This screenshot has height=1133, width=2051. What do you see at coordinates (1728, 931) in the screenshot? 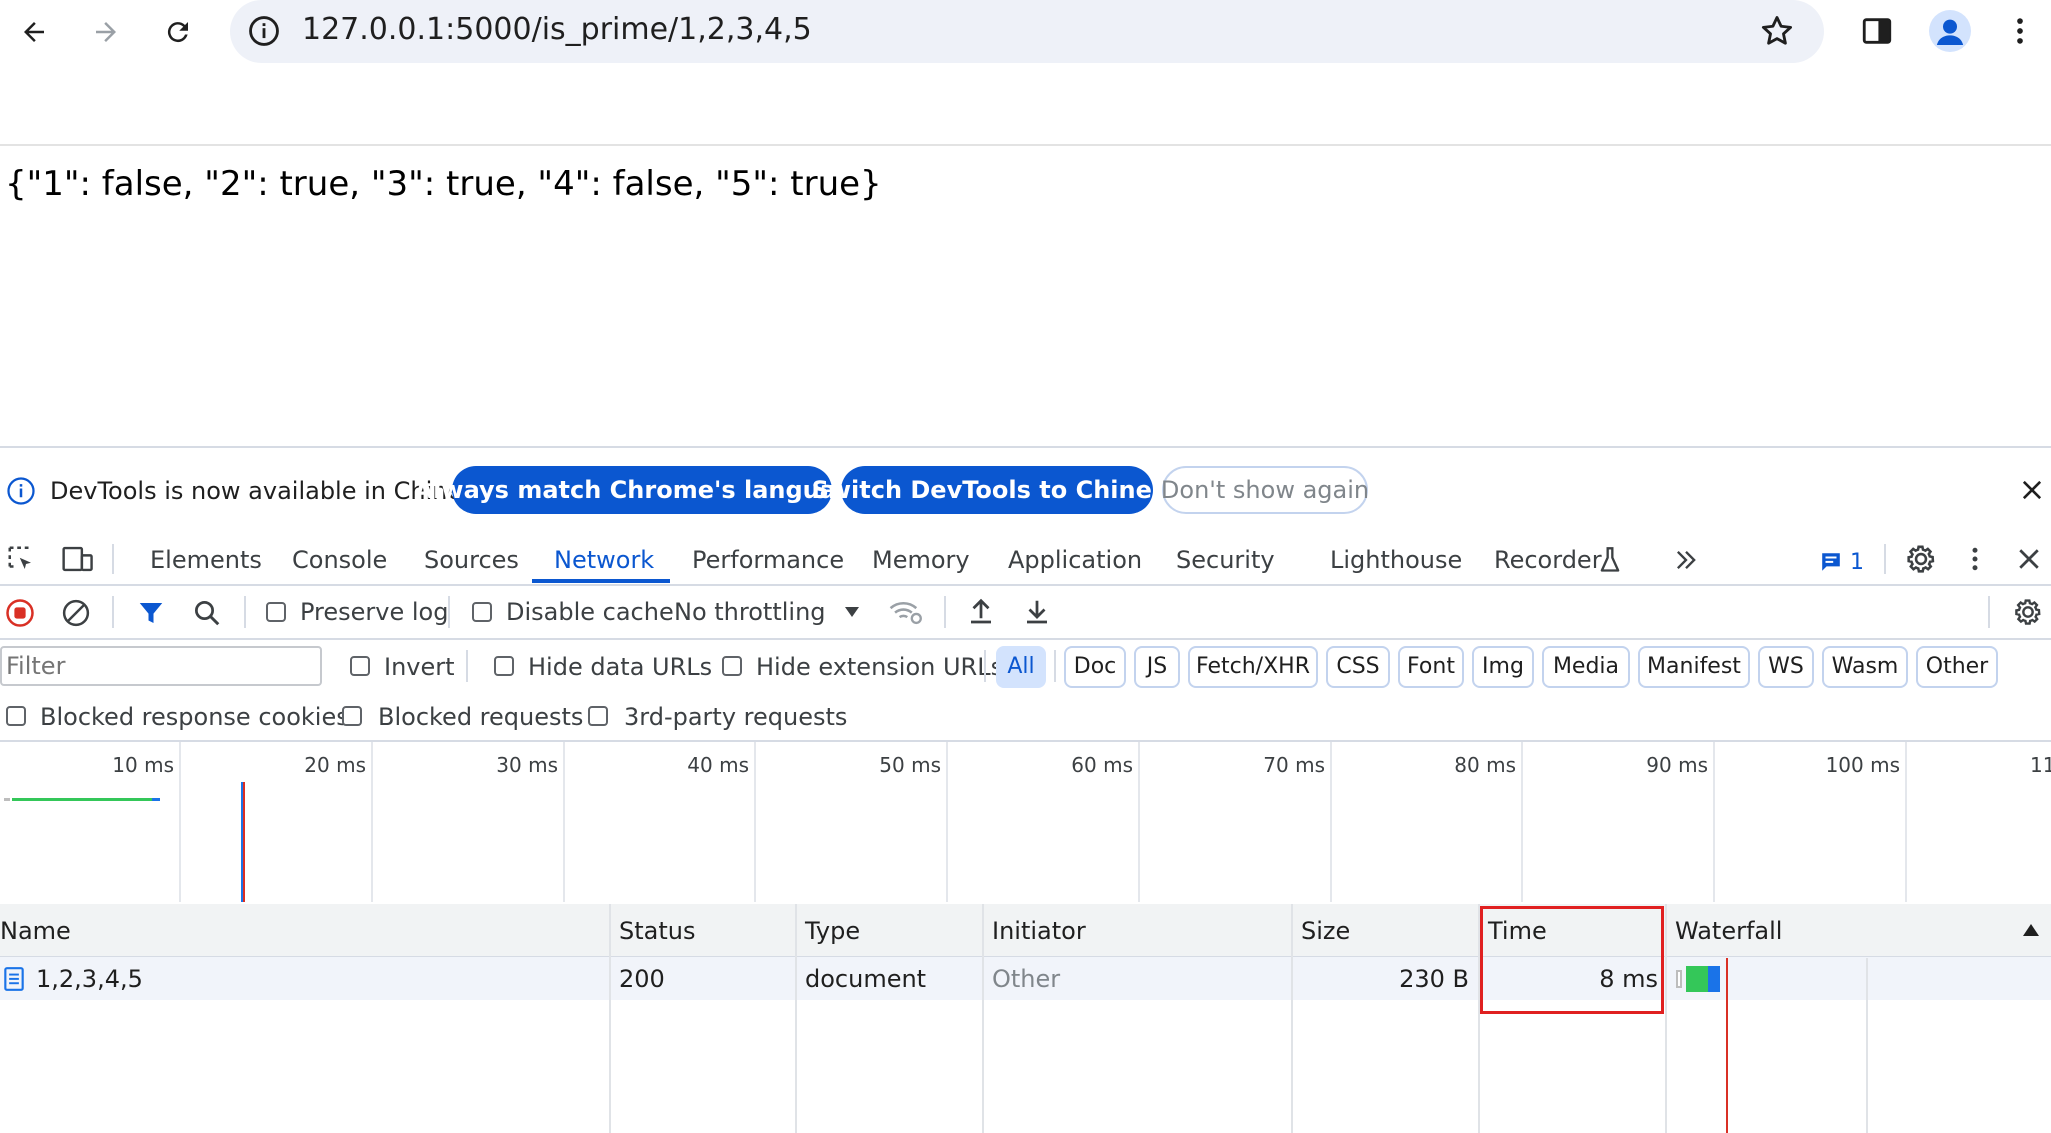
I see `column-header-waterfall: Waterfall` at bounding box center [1728, 931].